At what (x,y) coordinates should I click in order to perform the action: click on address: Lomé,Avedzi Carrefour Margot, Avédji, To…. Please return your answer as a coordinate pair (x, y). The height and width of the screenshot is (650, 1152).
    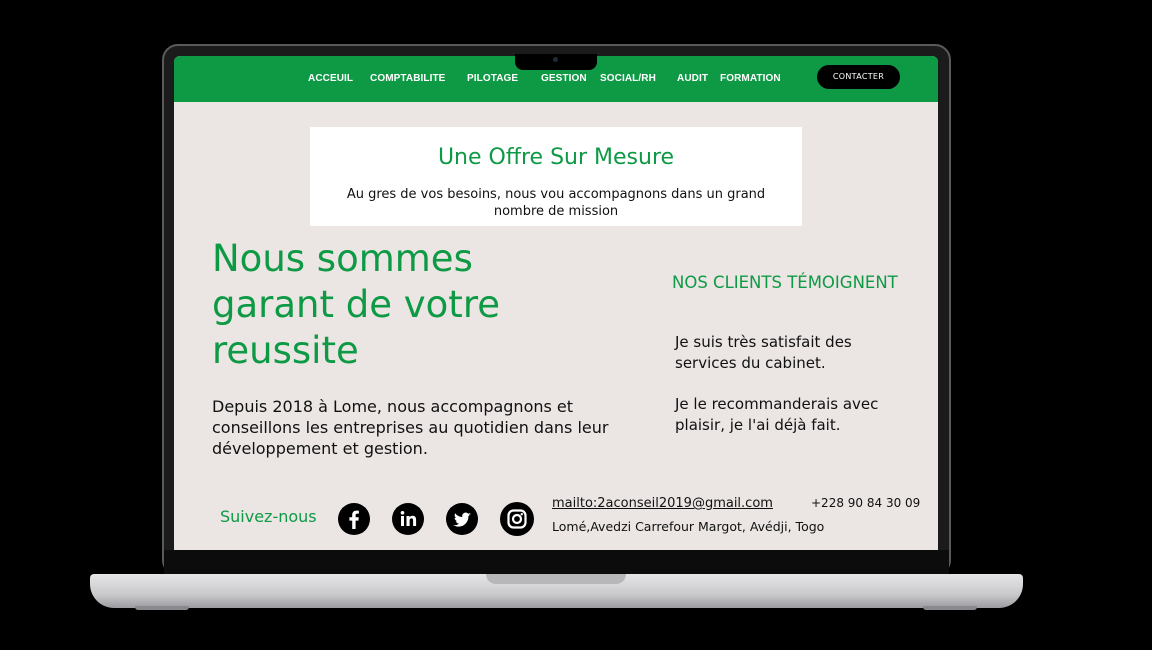
    Looking at the image, I should click on (688, 526).